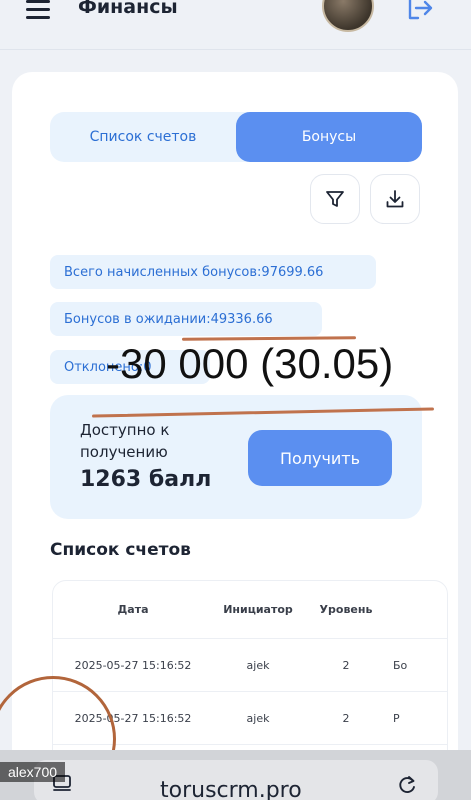 The width and height of the screenshot is (471, 800). I want to click on receive-button: Получить, so click(320, 458).